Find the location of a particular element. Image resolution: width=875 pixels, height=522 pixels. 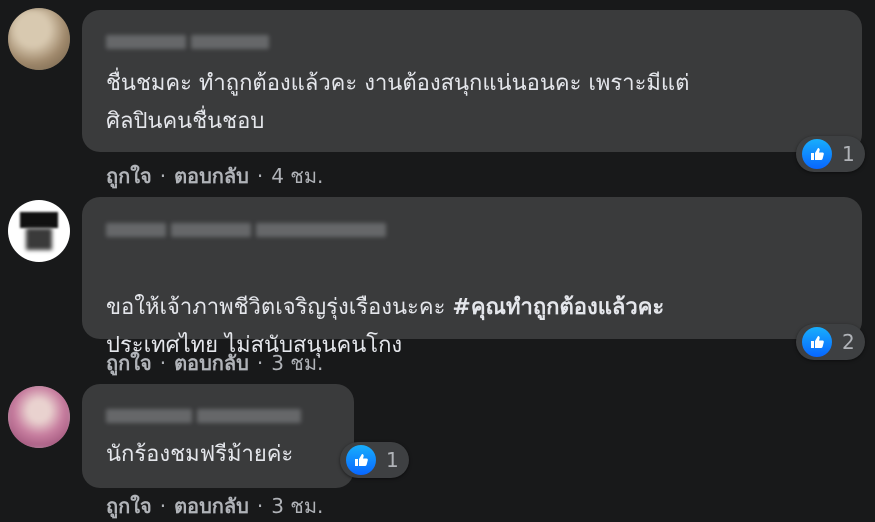

hashtag-link: #คุณทำถูกต้องแล้วคะ is located at coordinates (558, 307).